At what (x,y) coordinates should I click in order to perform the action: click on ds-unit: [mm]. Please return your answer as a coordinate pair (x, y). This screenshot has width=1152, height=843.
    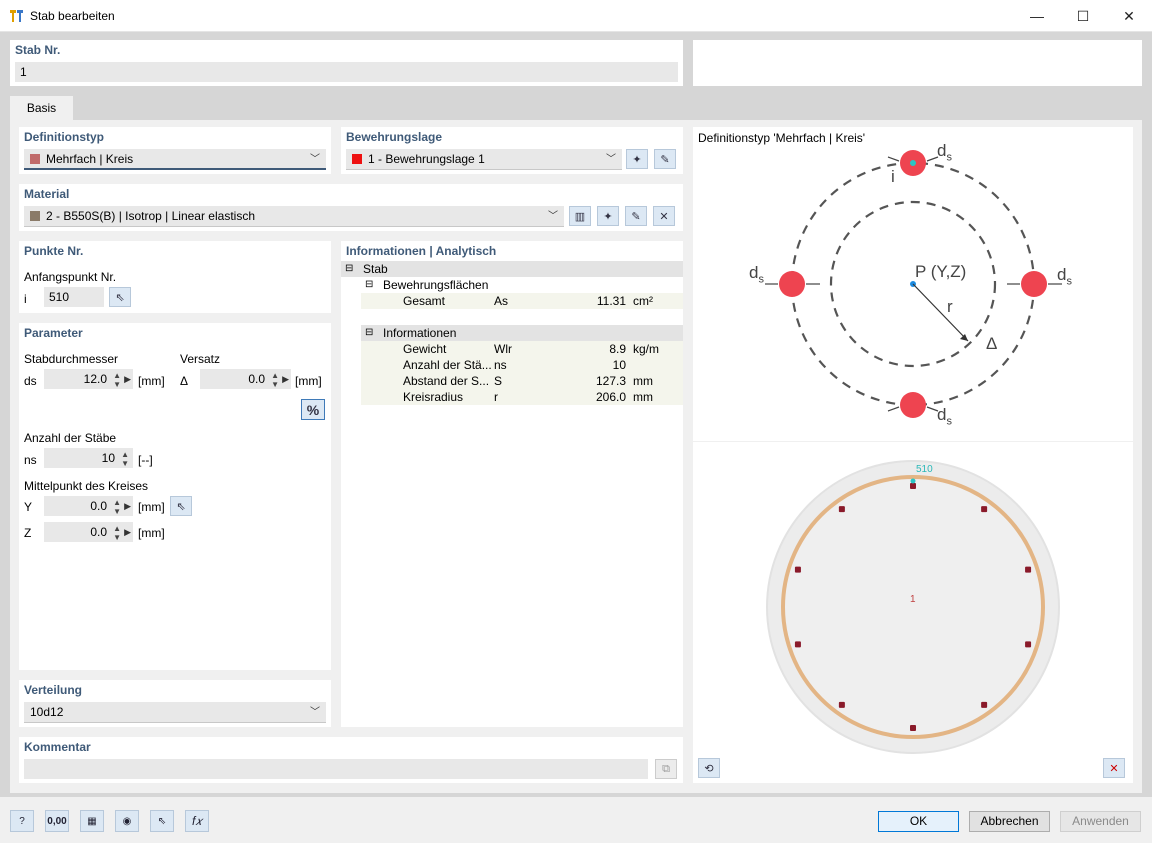
    Looking at the image, I should click on (151, 381).